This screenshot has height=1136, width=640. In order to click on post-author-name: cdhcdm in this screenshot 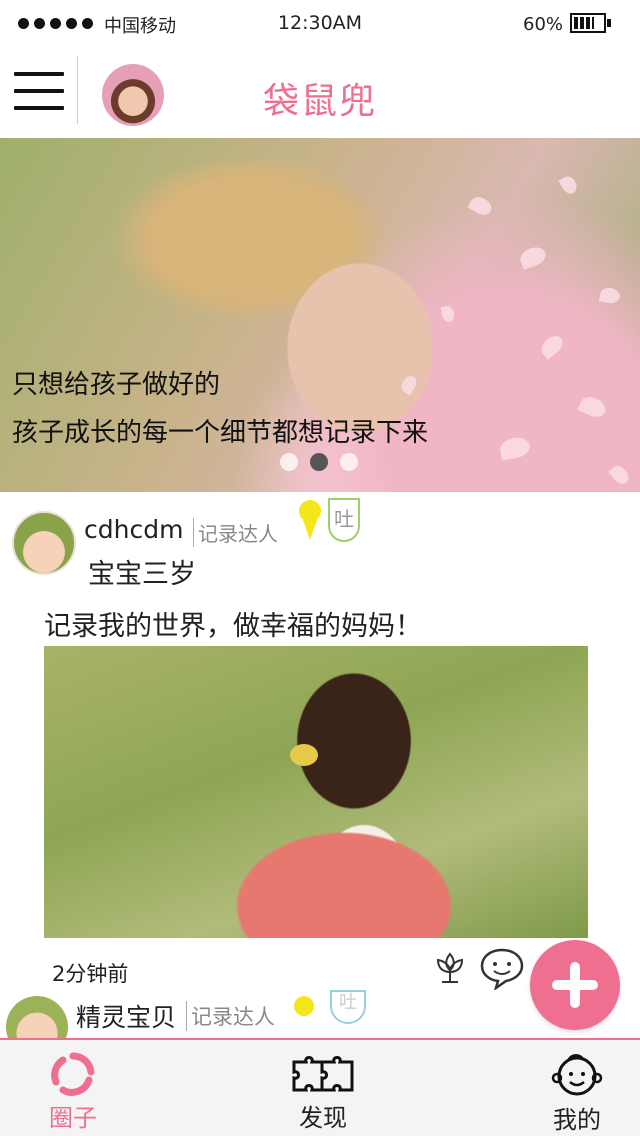, I will do `click(133, 529)`.